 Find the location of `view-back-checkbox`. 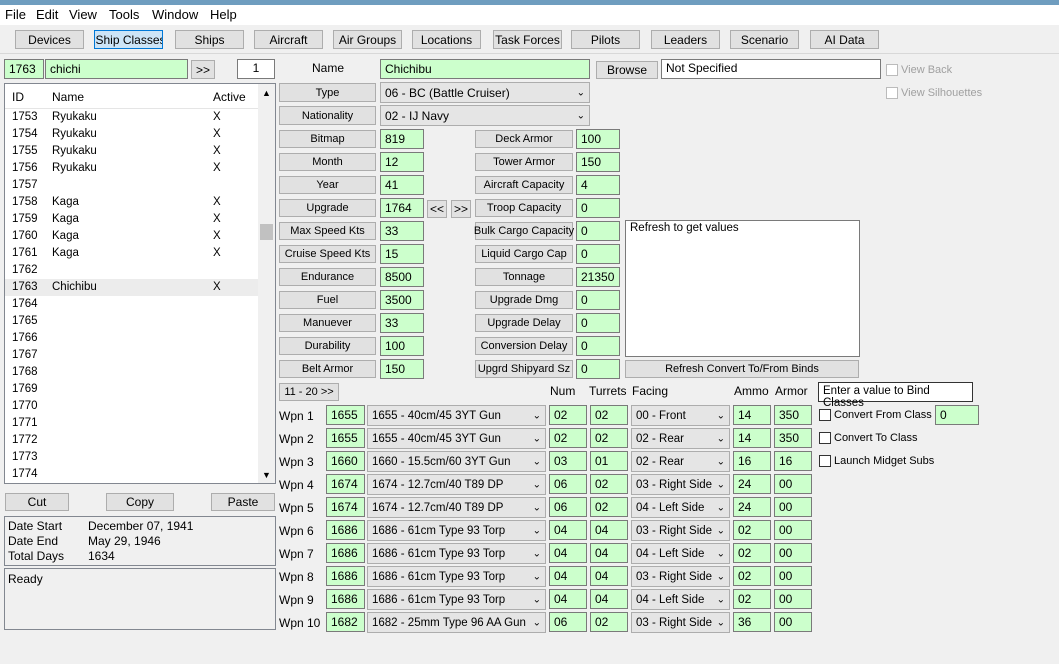

view-back-checkbox is located at coordinates (892, 70).